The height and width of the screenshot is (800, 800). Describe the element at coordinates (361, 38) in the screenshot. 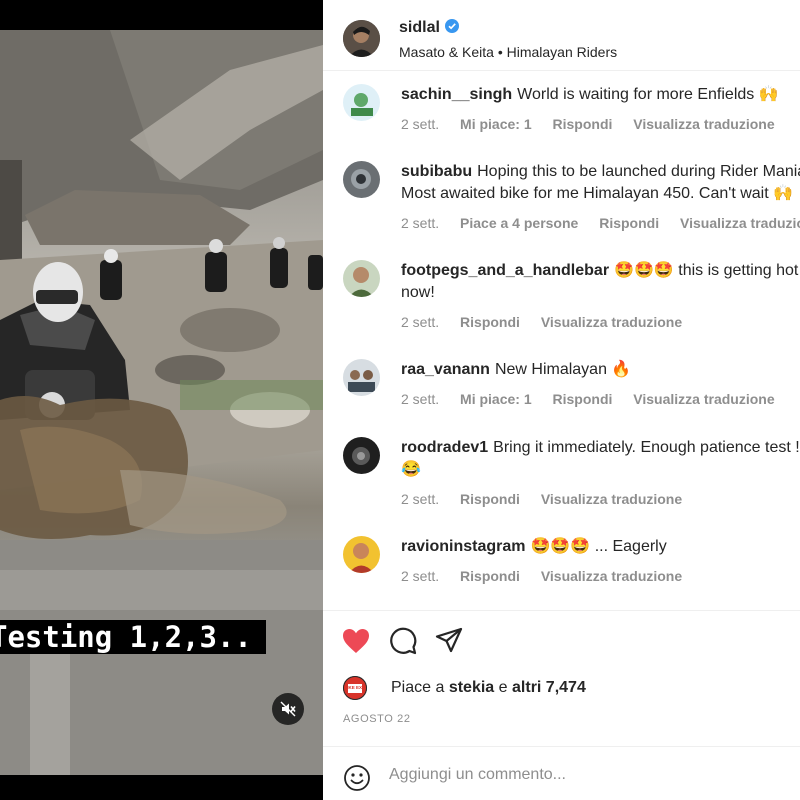

I see `author-avatar` at that location.